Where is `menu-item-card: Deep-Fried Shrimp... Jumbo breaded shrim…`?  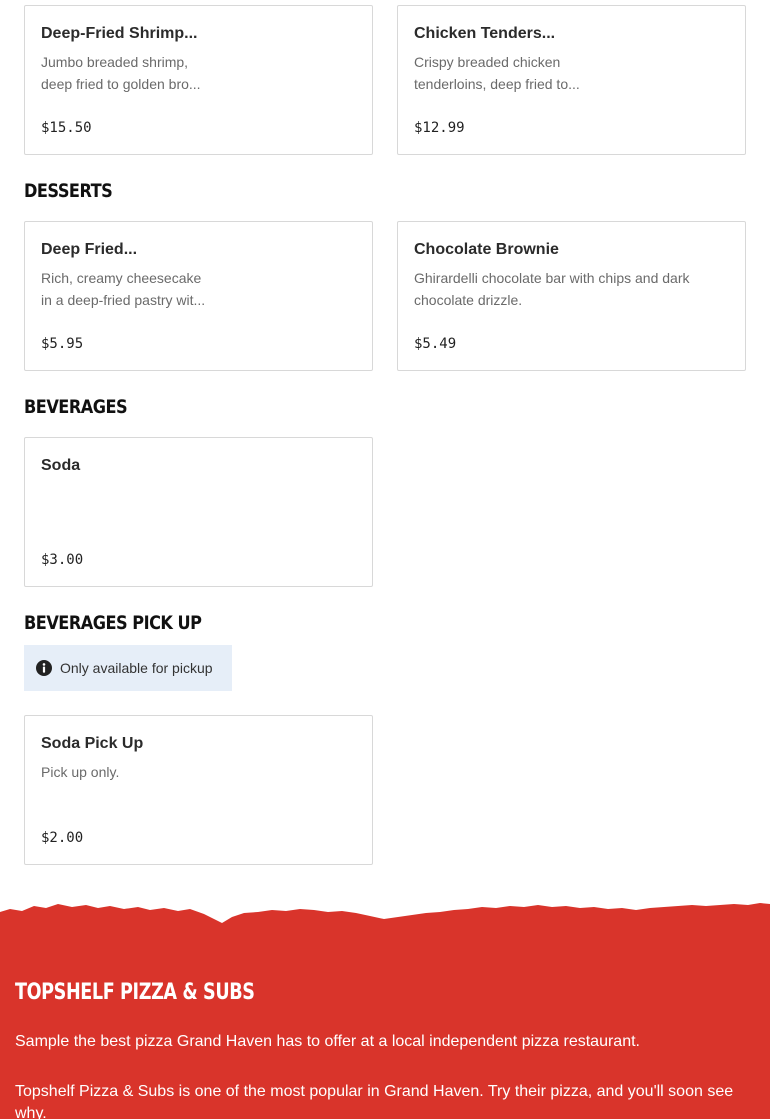
menu-item-card: Deep-Fried Shrimp... Jumbo breaded shrim… is located at coordinates (198, 80).